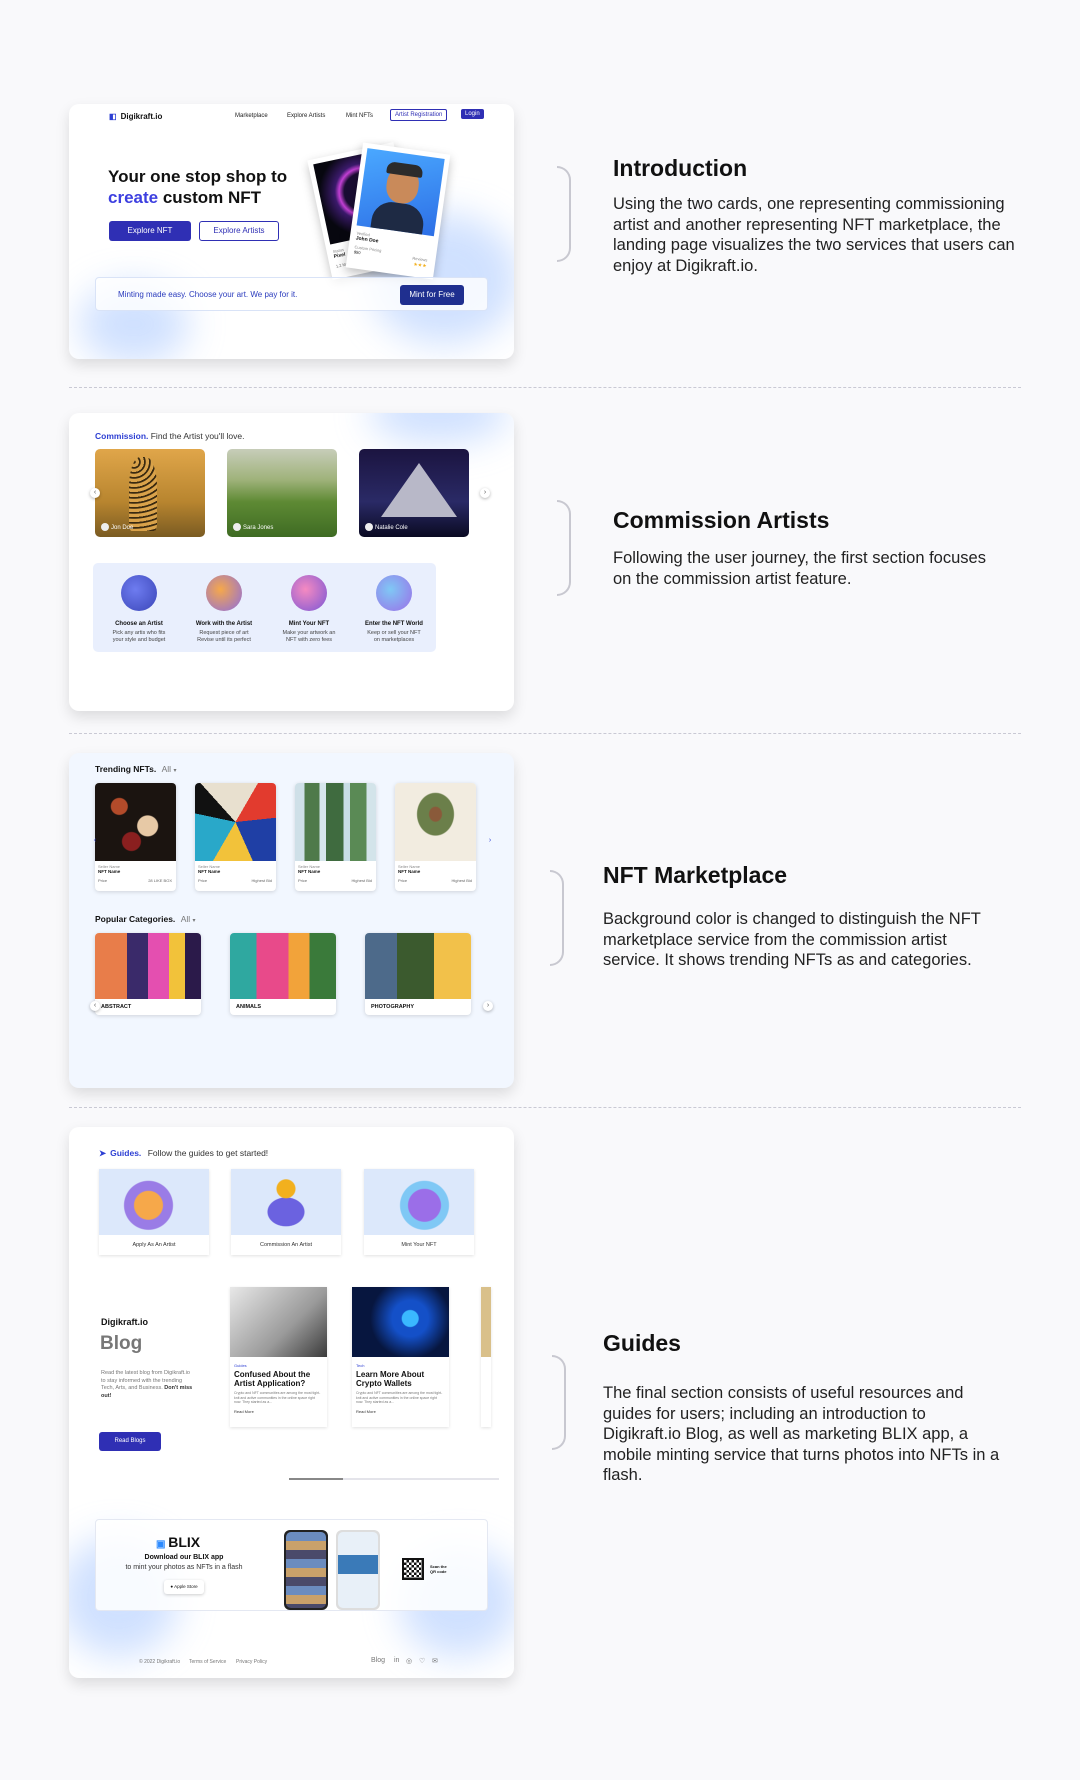 Image resolution: width=1080 pixels, height=1780 pixels. I want to click on artist-card: Sara Jones, so click(282, 493).